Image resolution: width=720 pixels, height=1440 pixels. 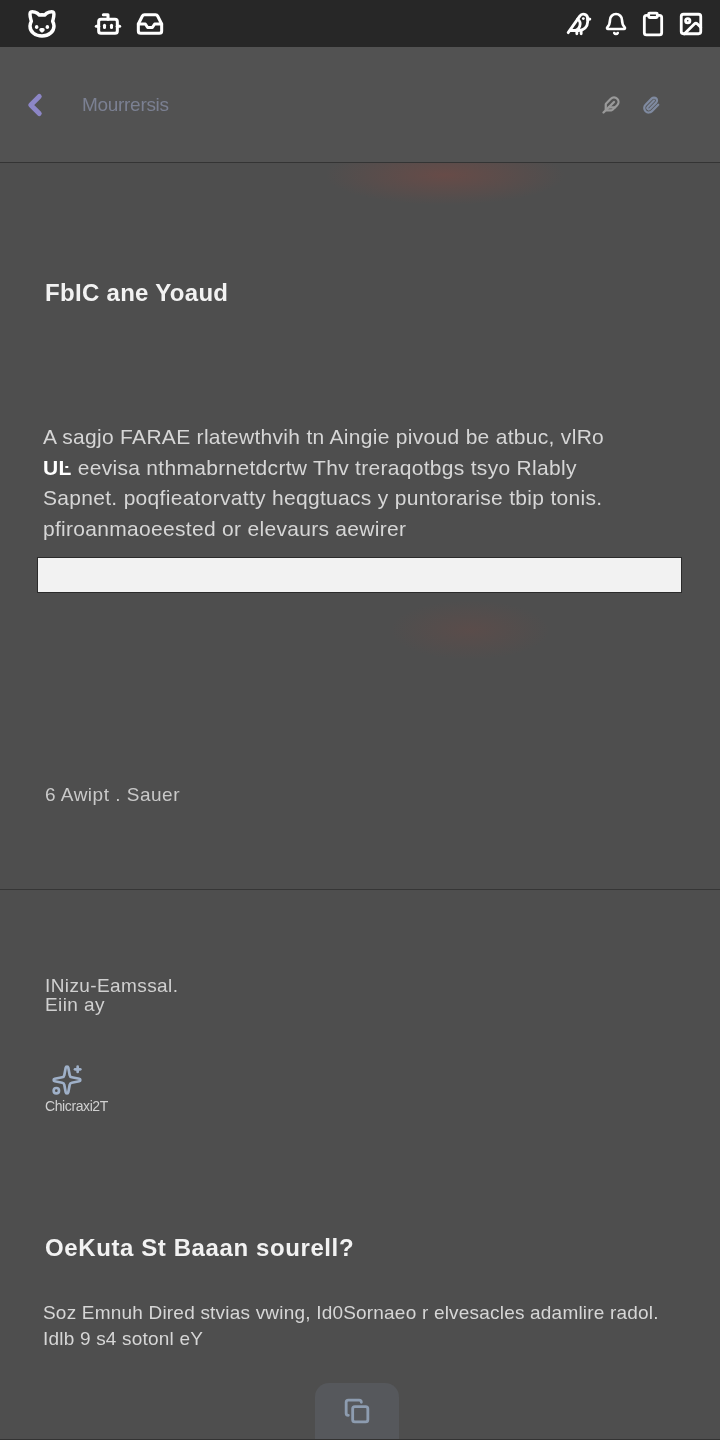 I want to click on note-text: 6 Awipt . Sauer, so click(x=113, y=795).